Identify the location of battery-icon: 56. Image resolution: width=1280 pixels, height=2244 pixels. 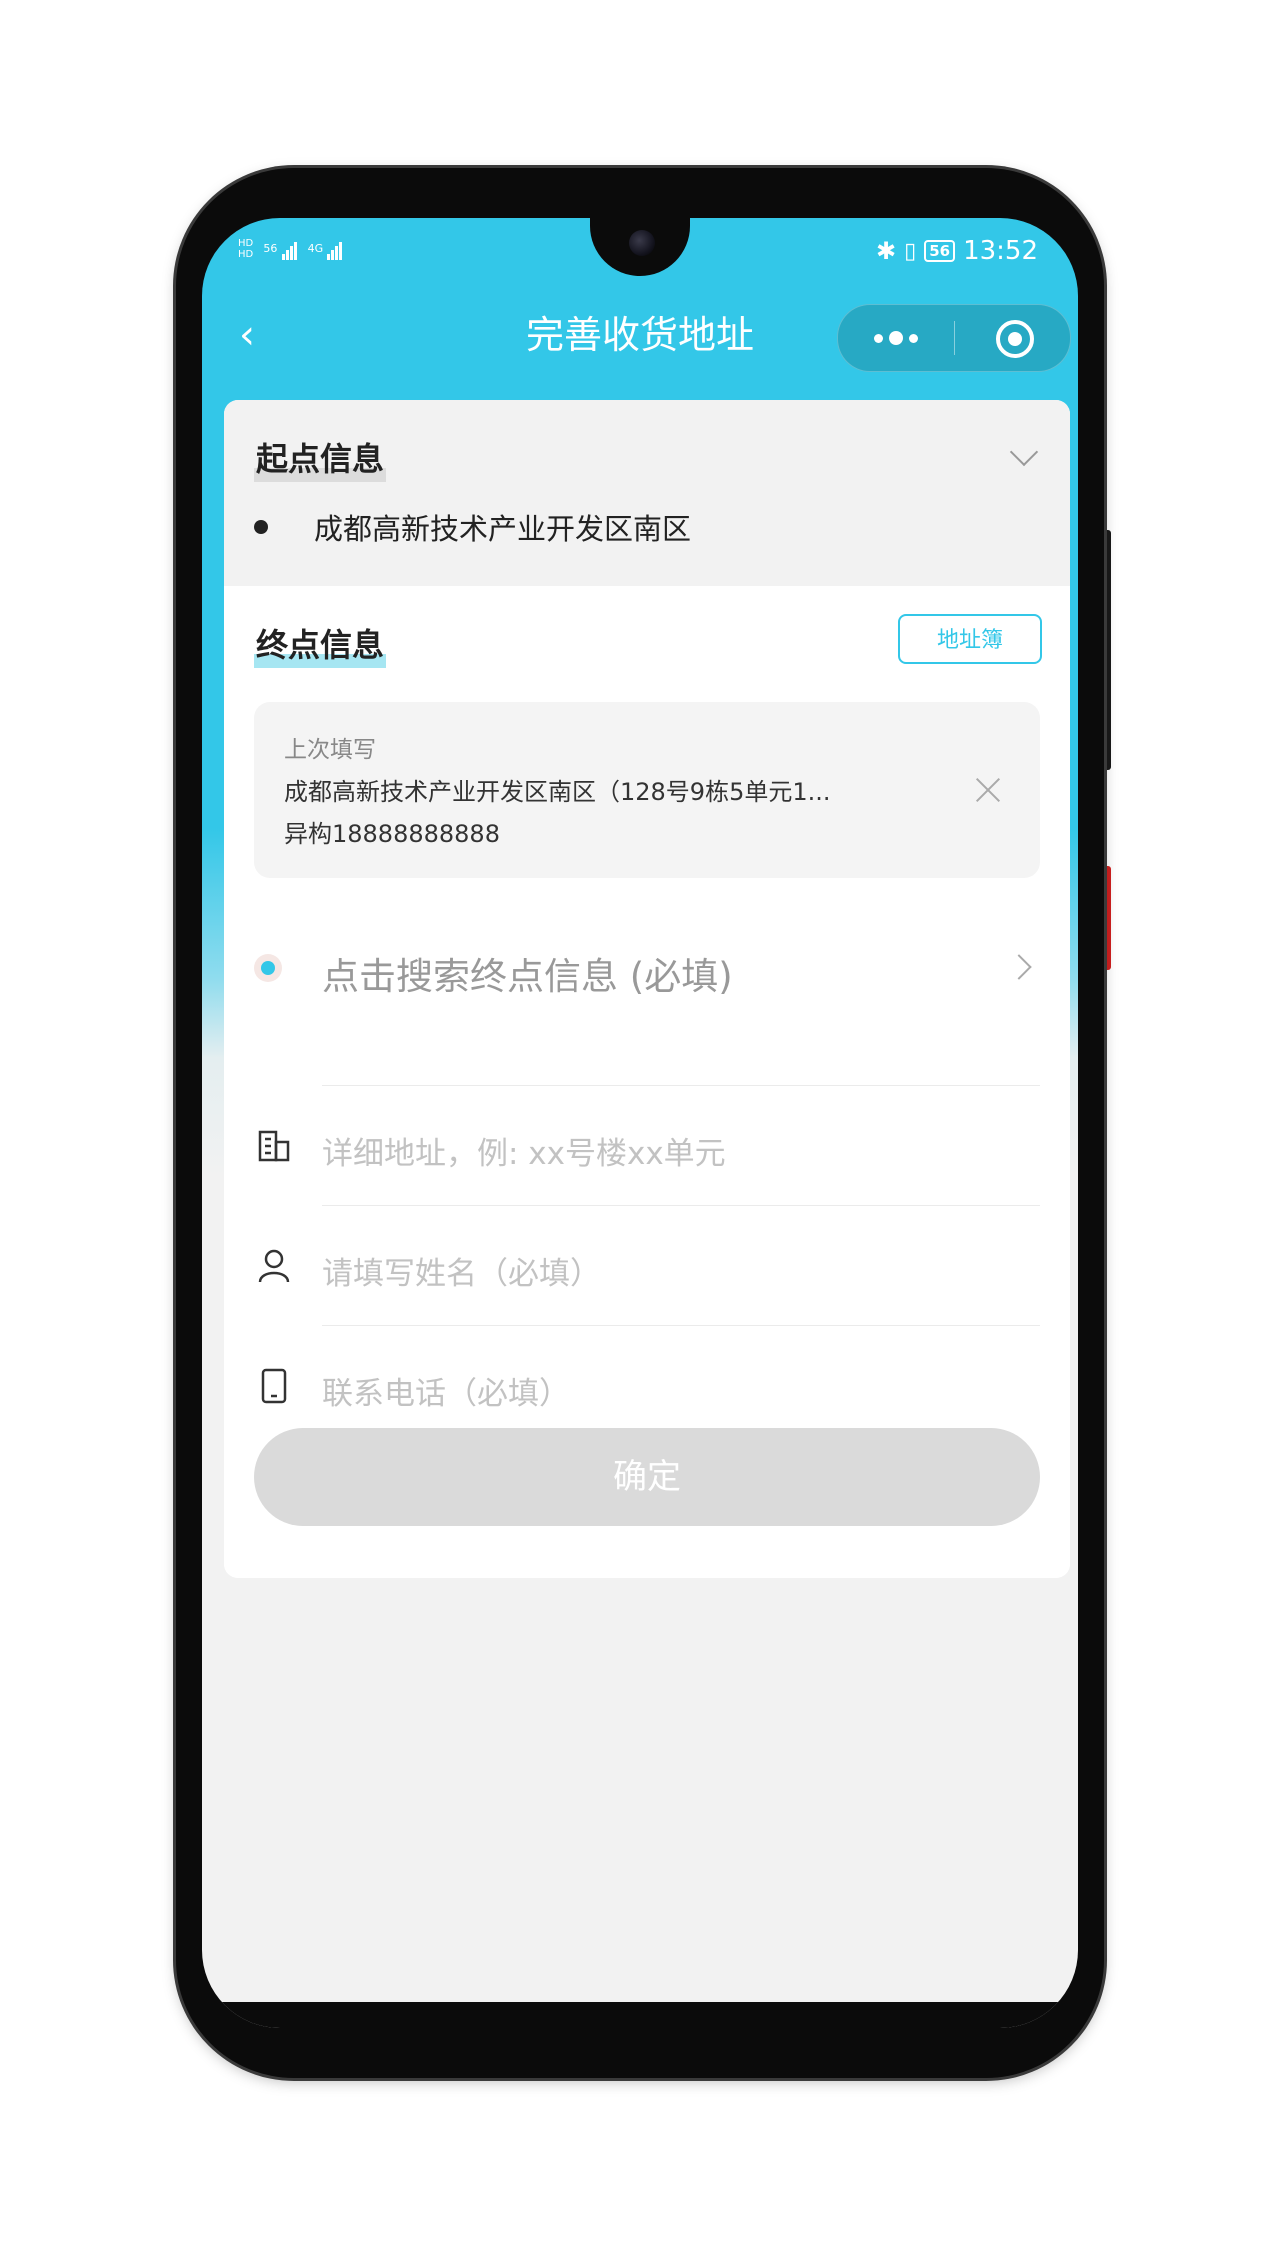
(940, 251).